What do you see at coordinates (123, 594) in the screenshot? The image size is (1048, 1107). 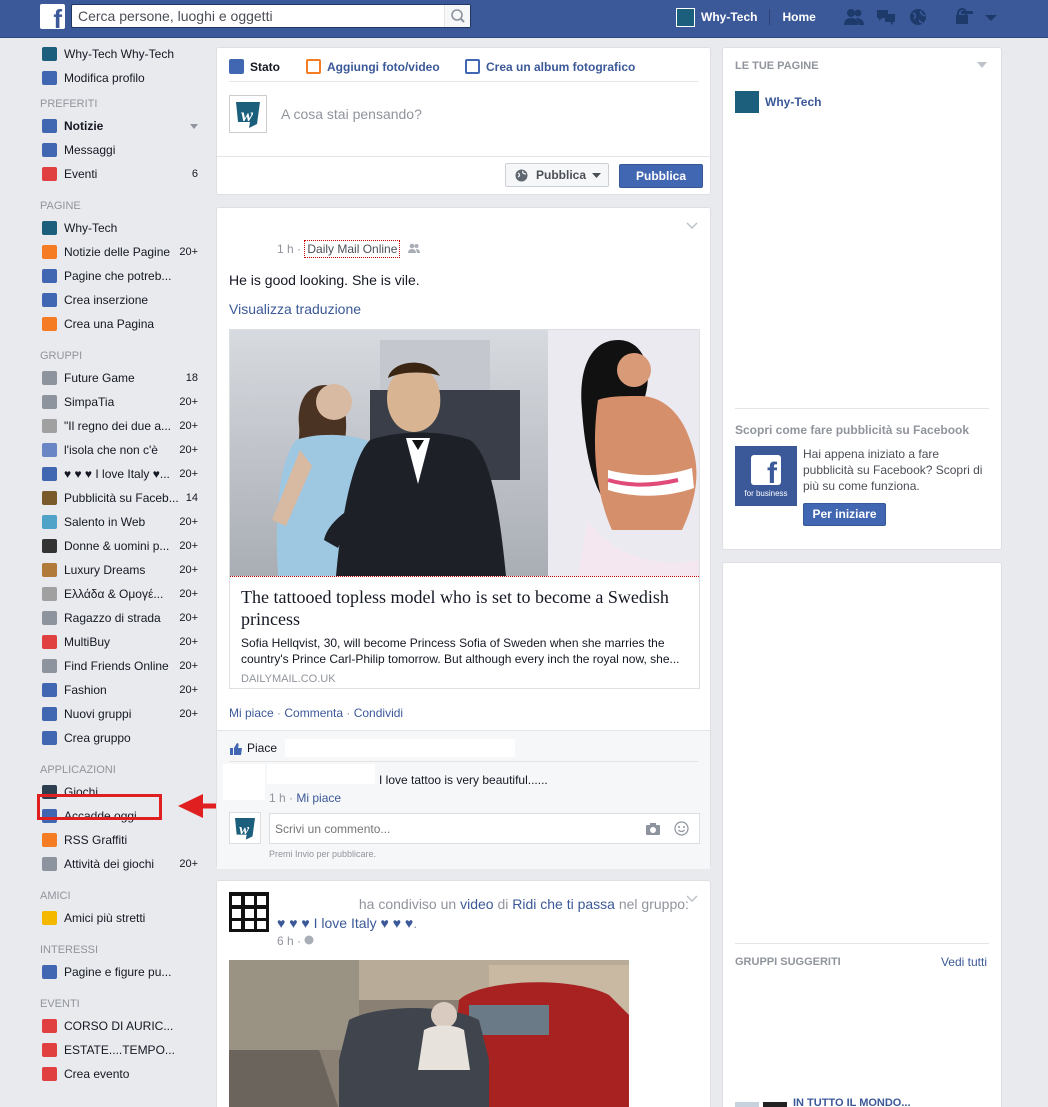 I see `nav-item-item: Ελλάδα & Ομογέ... 20+` at bounding box center [123, 594].